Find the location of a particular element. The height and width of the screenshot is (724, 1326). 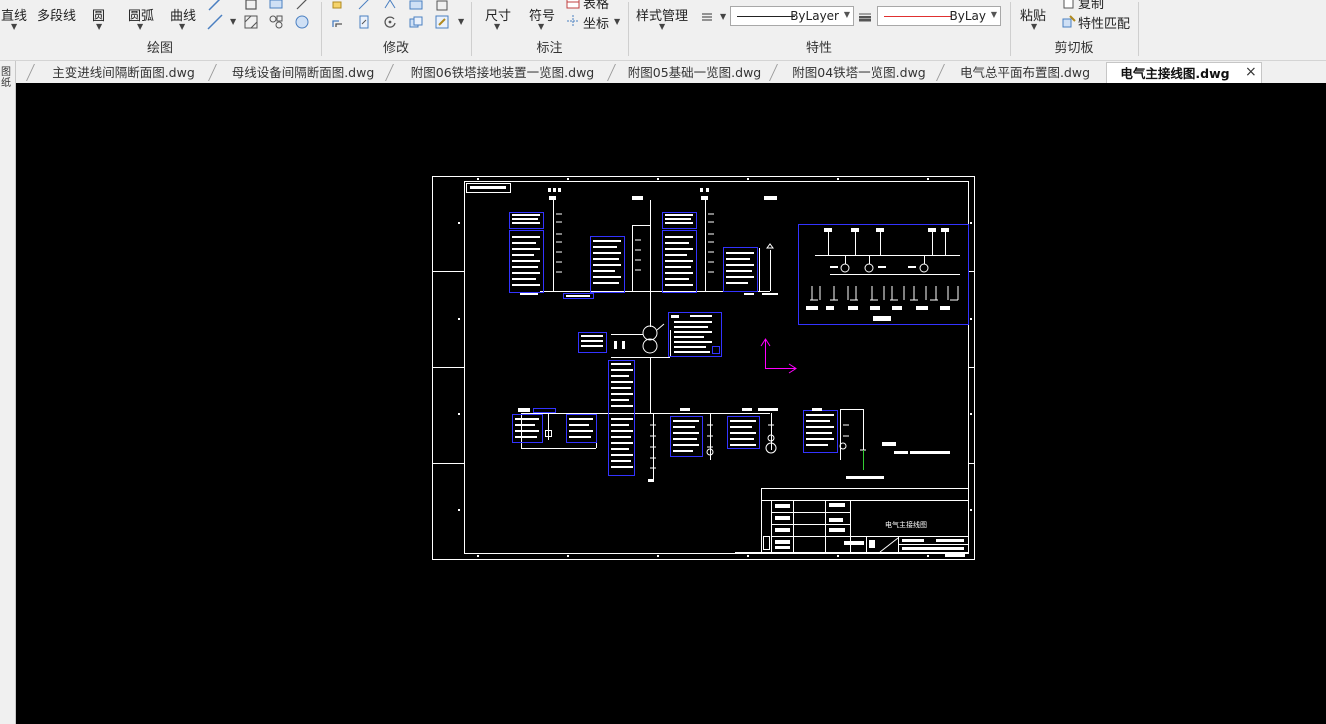

lineweight-preview is located at coordinates (918, 16).